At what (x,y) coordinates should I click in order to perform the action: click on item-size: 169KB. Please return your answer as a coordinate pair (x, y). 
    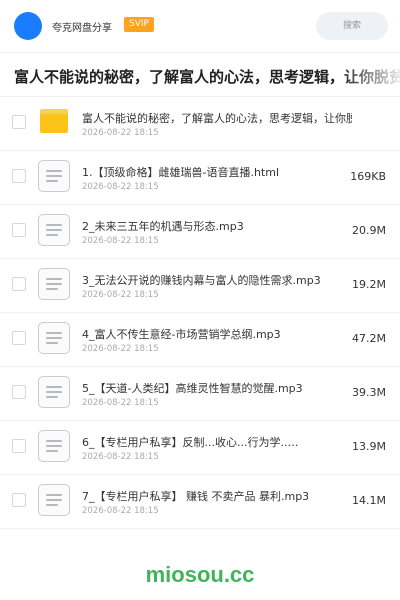
    Looking at the image, I should click on (368, 176).